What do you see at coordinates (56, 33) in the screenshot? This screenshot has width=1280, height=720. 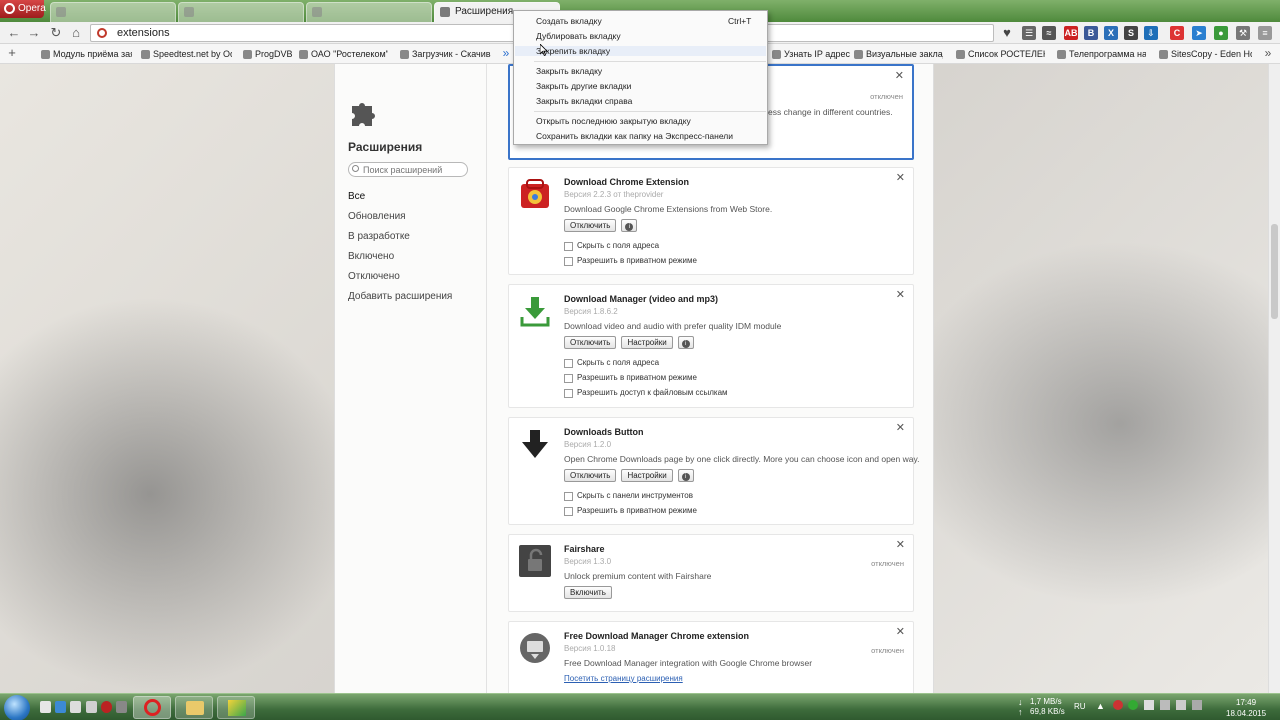 I see `reload-icon: ↻` at bounding box center [56, 33].